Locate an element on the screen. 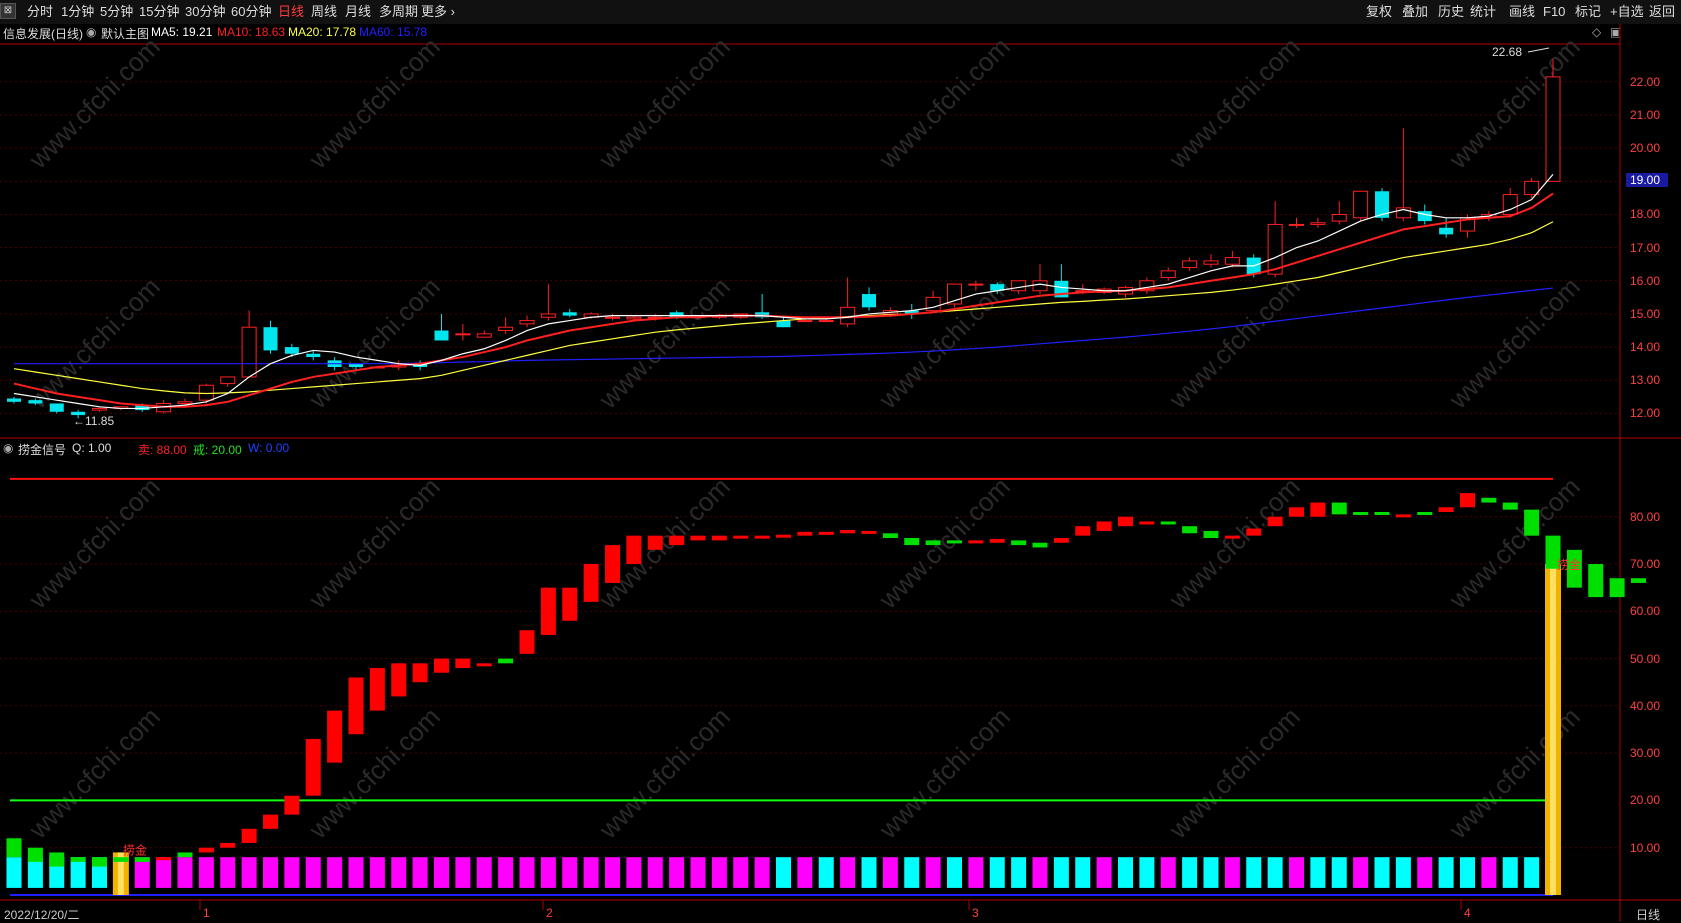 The image size is (1681, 923). start-date-label: 2022/12/20/二 is located at coordinates (42, 915).